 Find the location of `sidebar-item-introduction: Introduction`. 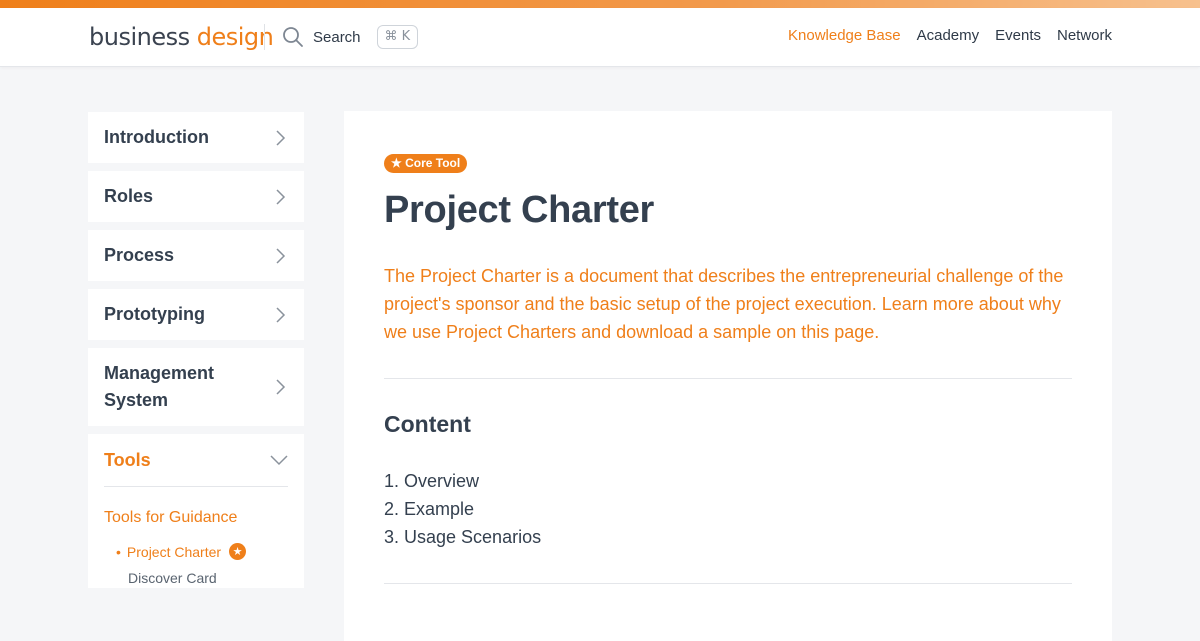

sidebar-item-introduction: Introduction is located at coordinates (196, 137).